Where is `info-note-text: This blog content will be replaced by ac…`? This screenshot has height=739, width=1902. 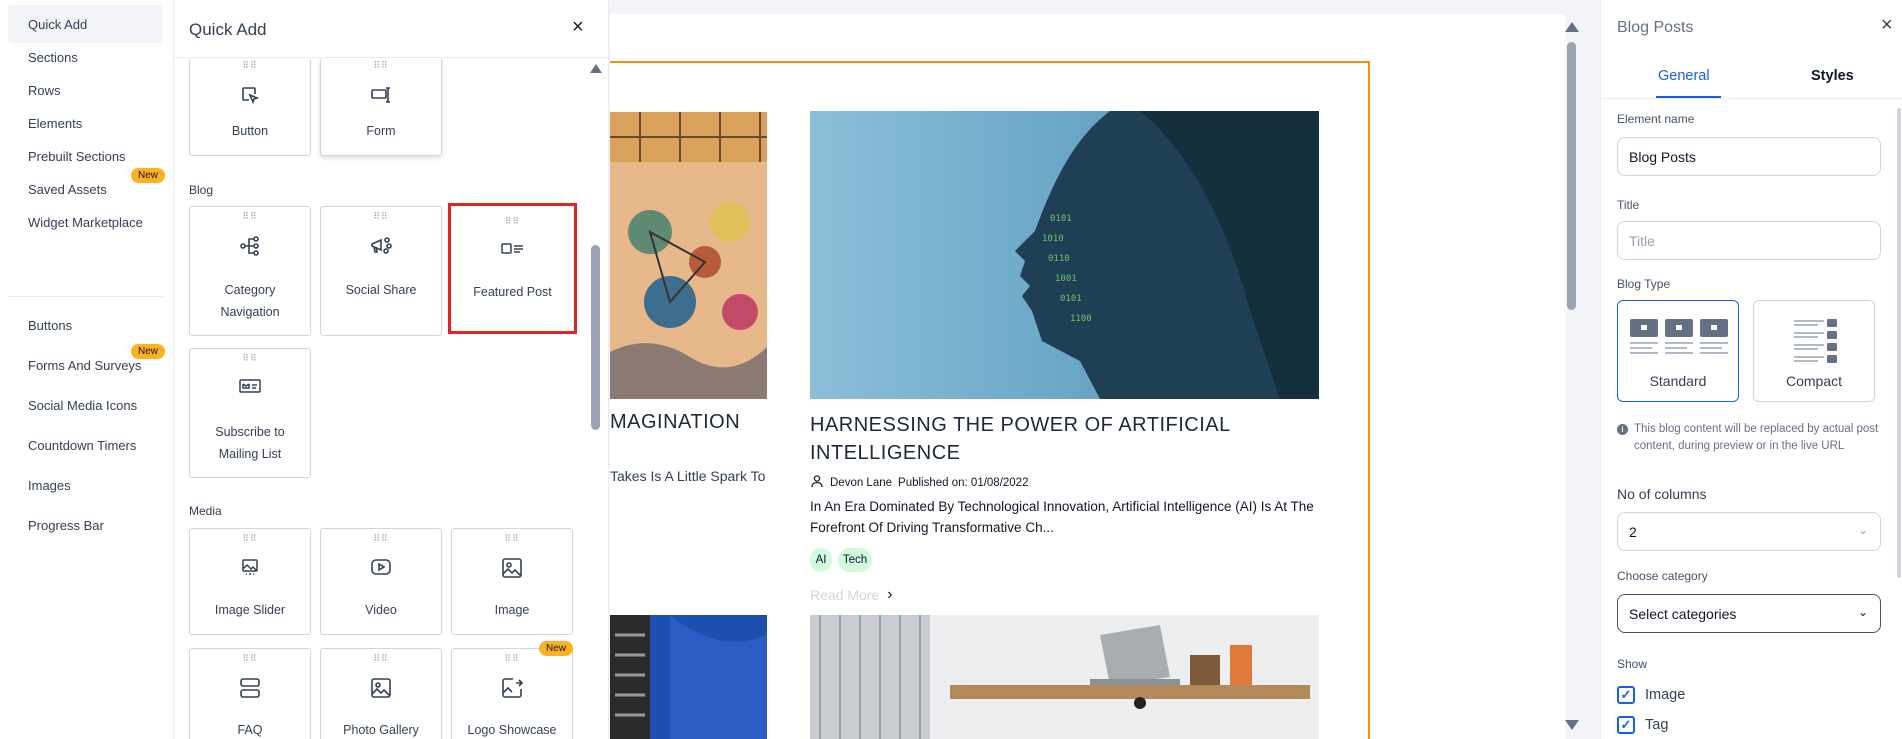 info-note-text: This blog content will be replaced by ac… is located at coordinates (1756, 437).